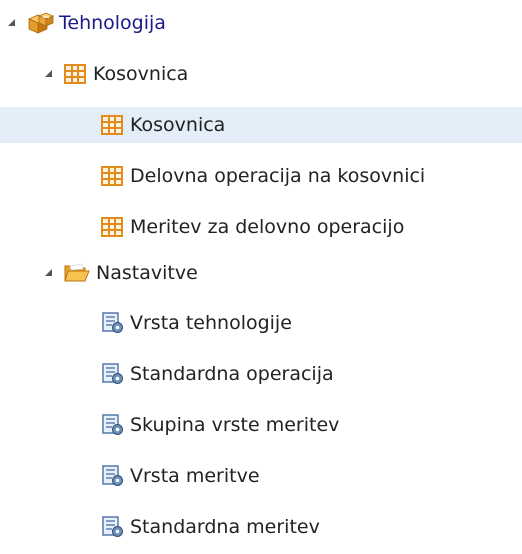  What do you see at coordinates (232, 374) in the screenshot?
I see `tree-item-label: Standardna operacija` at bounding box center [232, 374].